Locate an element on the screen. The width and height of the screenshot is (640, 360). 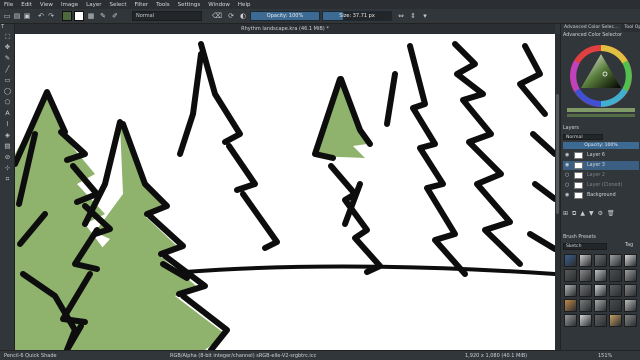
preset-tag-select: Sketch is located at coordinates (585, 246).